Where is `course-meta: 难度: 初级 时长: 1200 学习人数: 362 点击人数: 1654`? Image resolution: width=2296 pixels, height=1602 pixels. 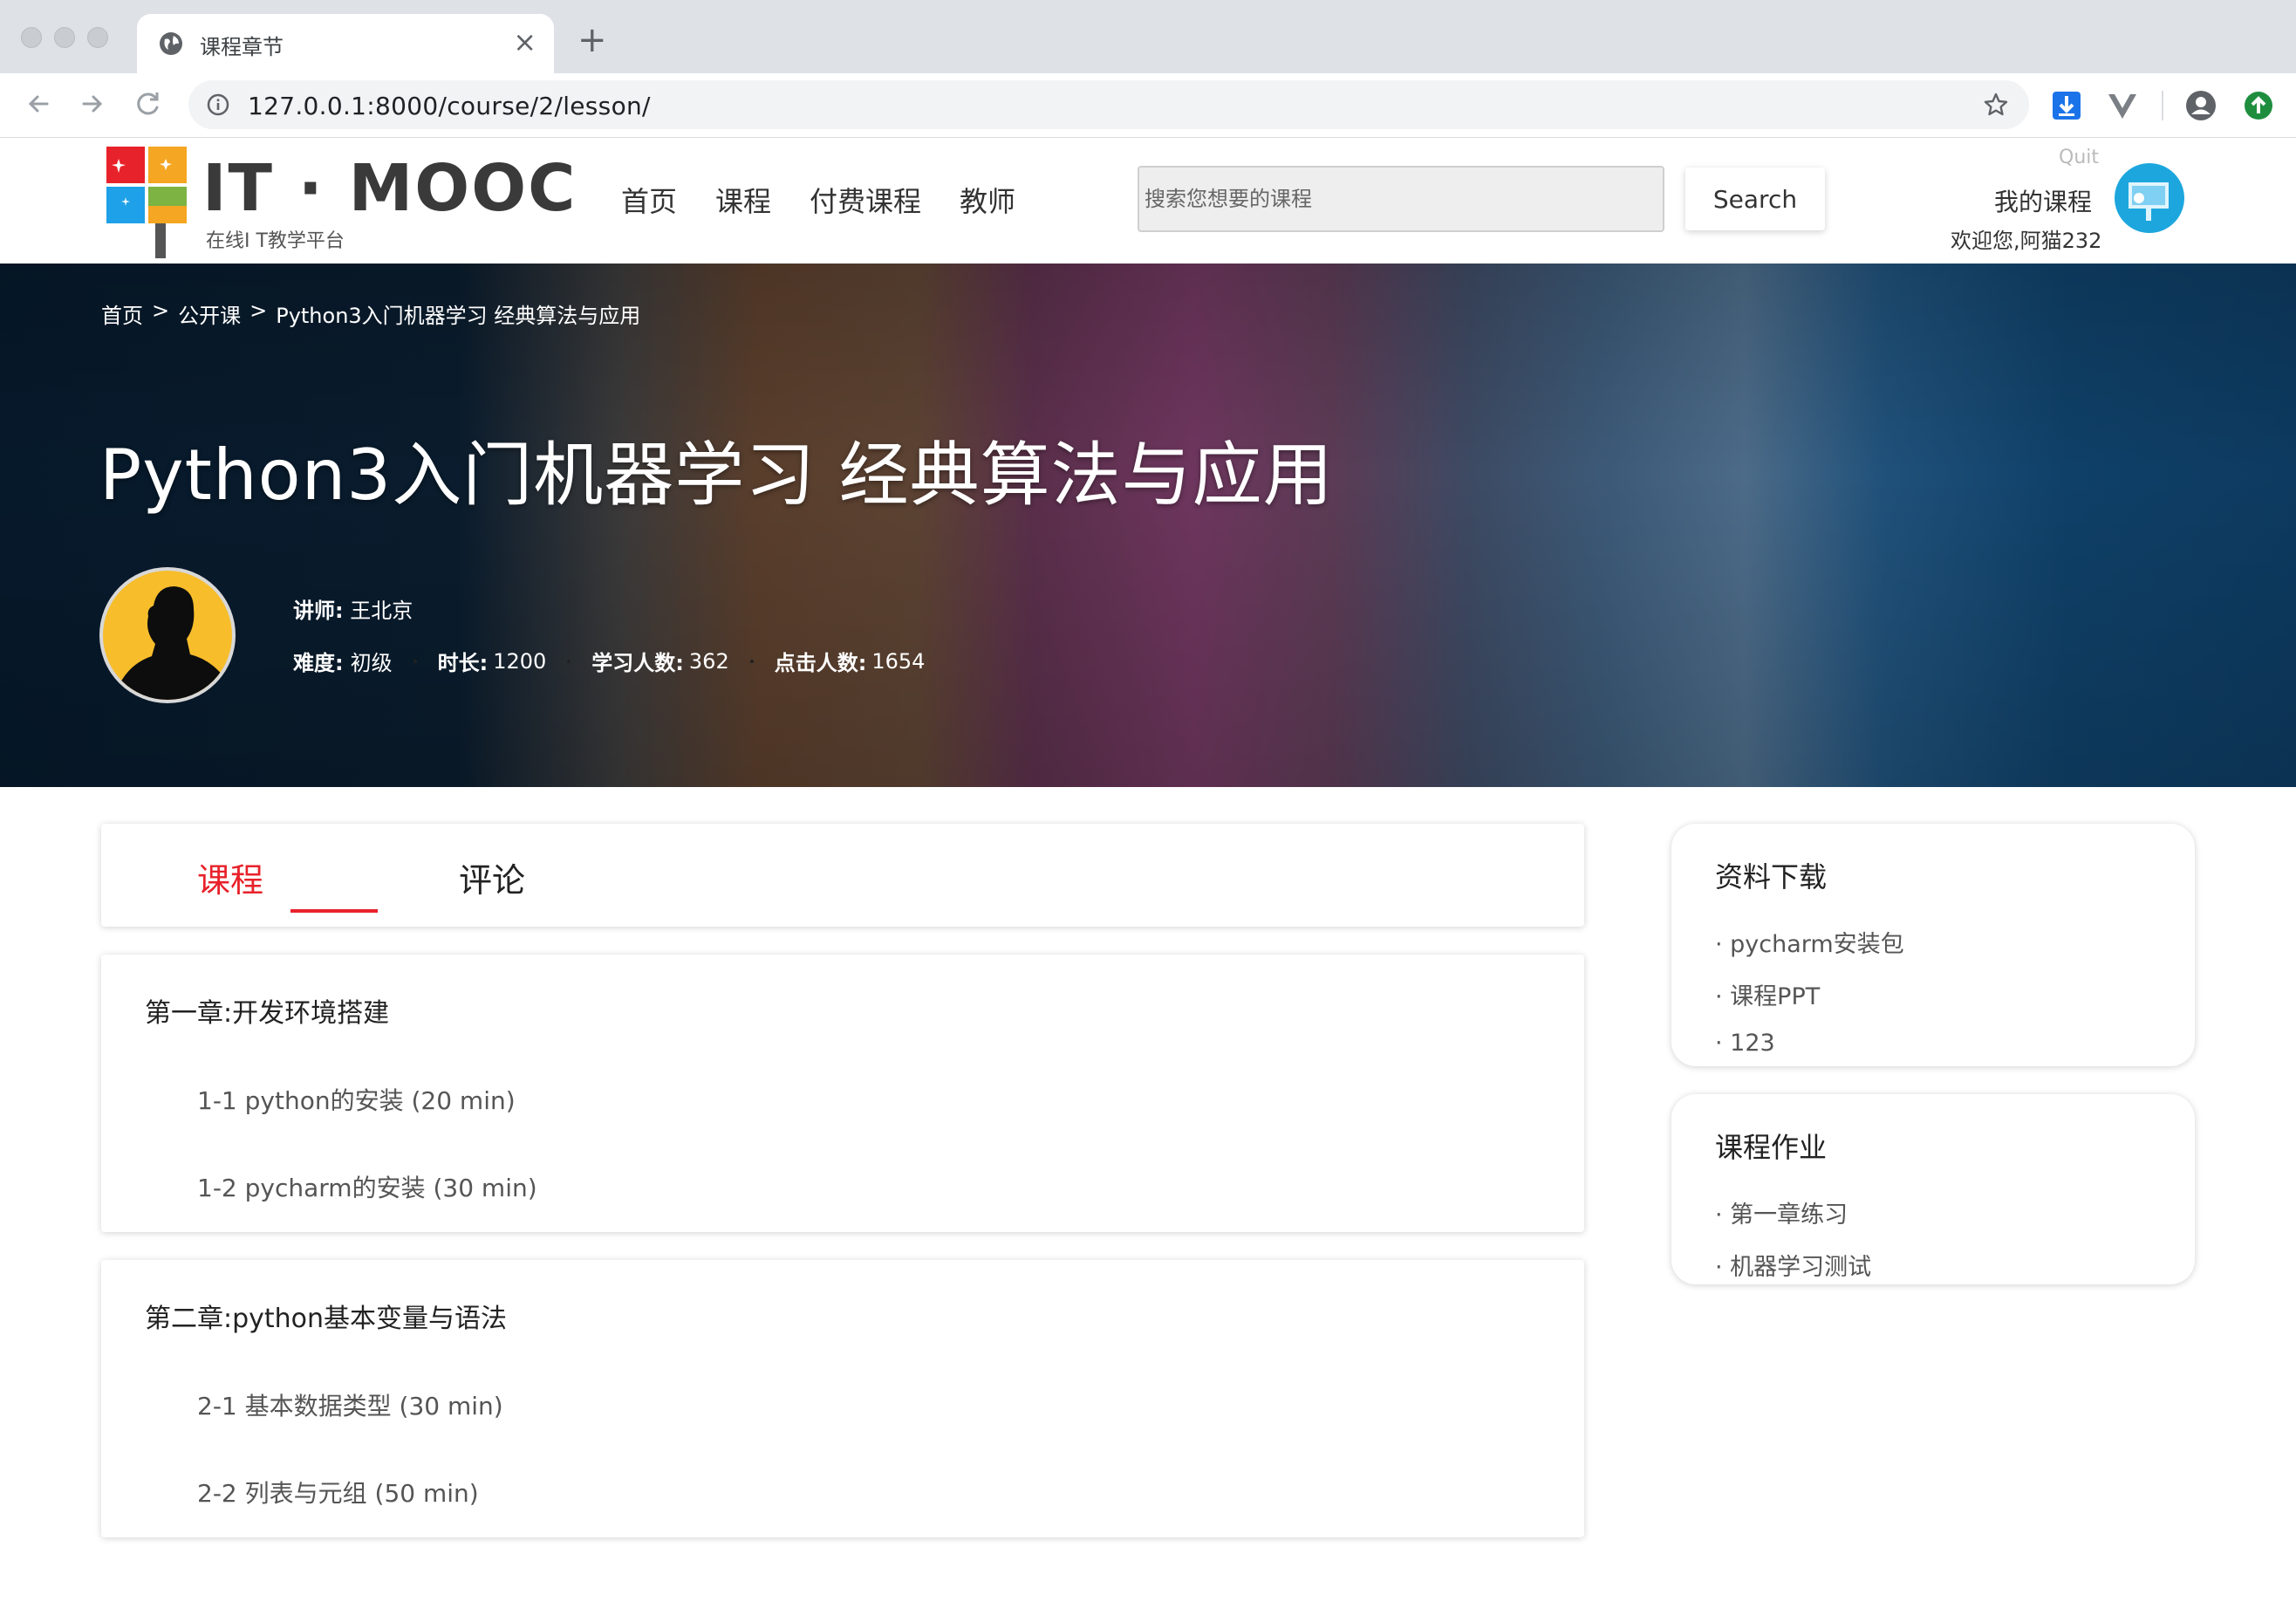
course-meta: 难度: 初级 时长: 1200 学习人数: 362 点击人数: 1654 is located at coordinates (609, 661).